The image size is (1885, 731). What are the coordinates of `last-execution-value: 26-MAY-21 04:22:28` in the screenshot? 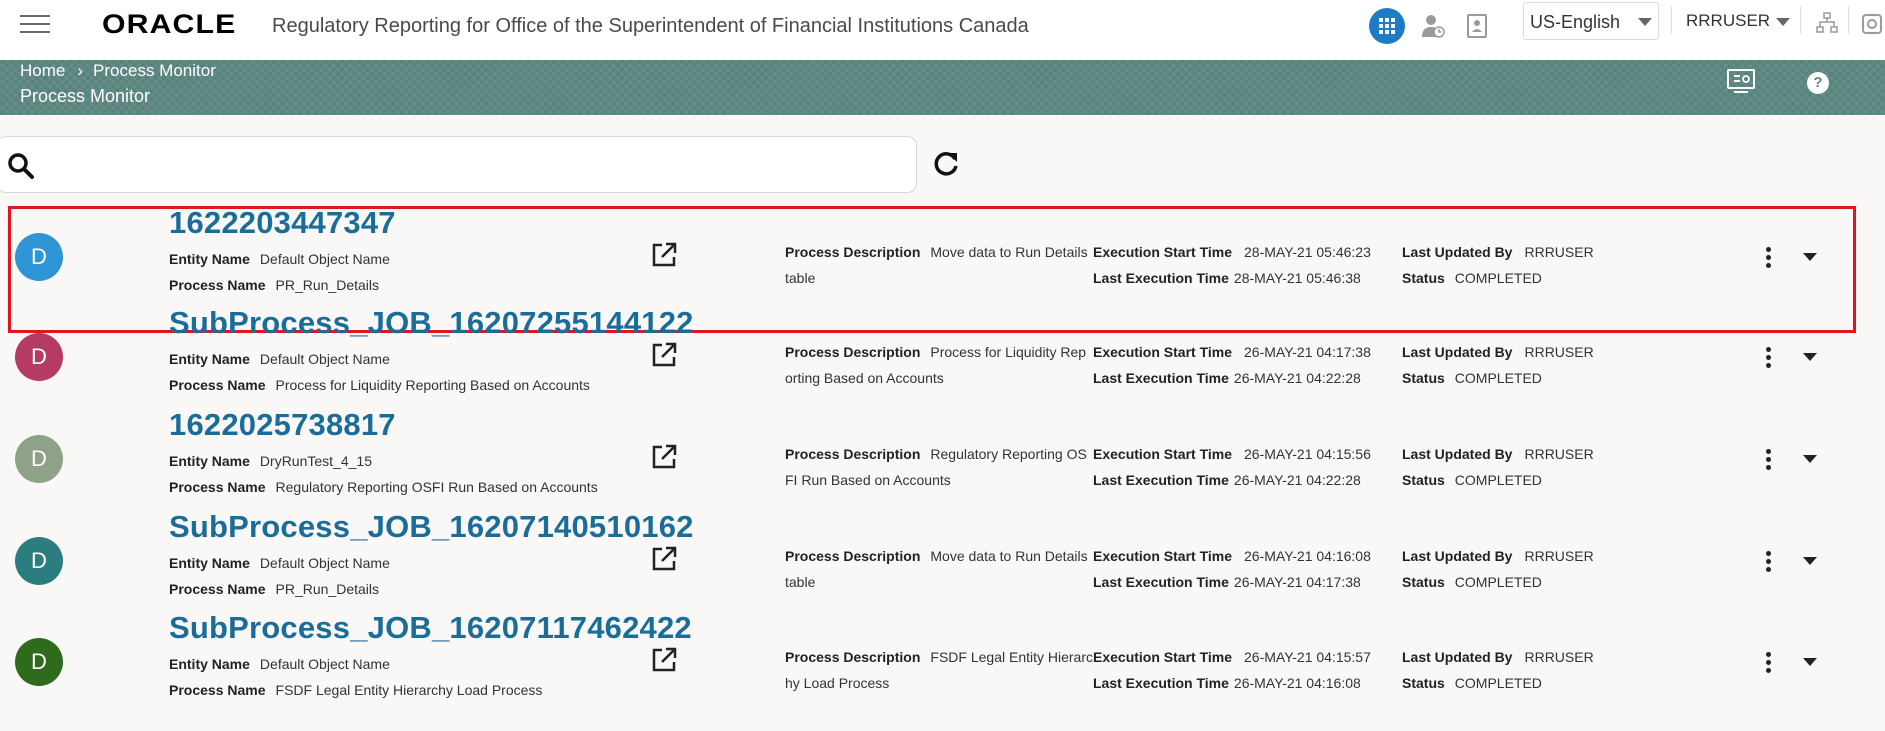 It's located at (1297, 378).